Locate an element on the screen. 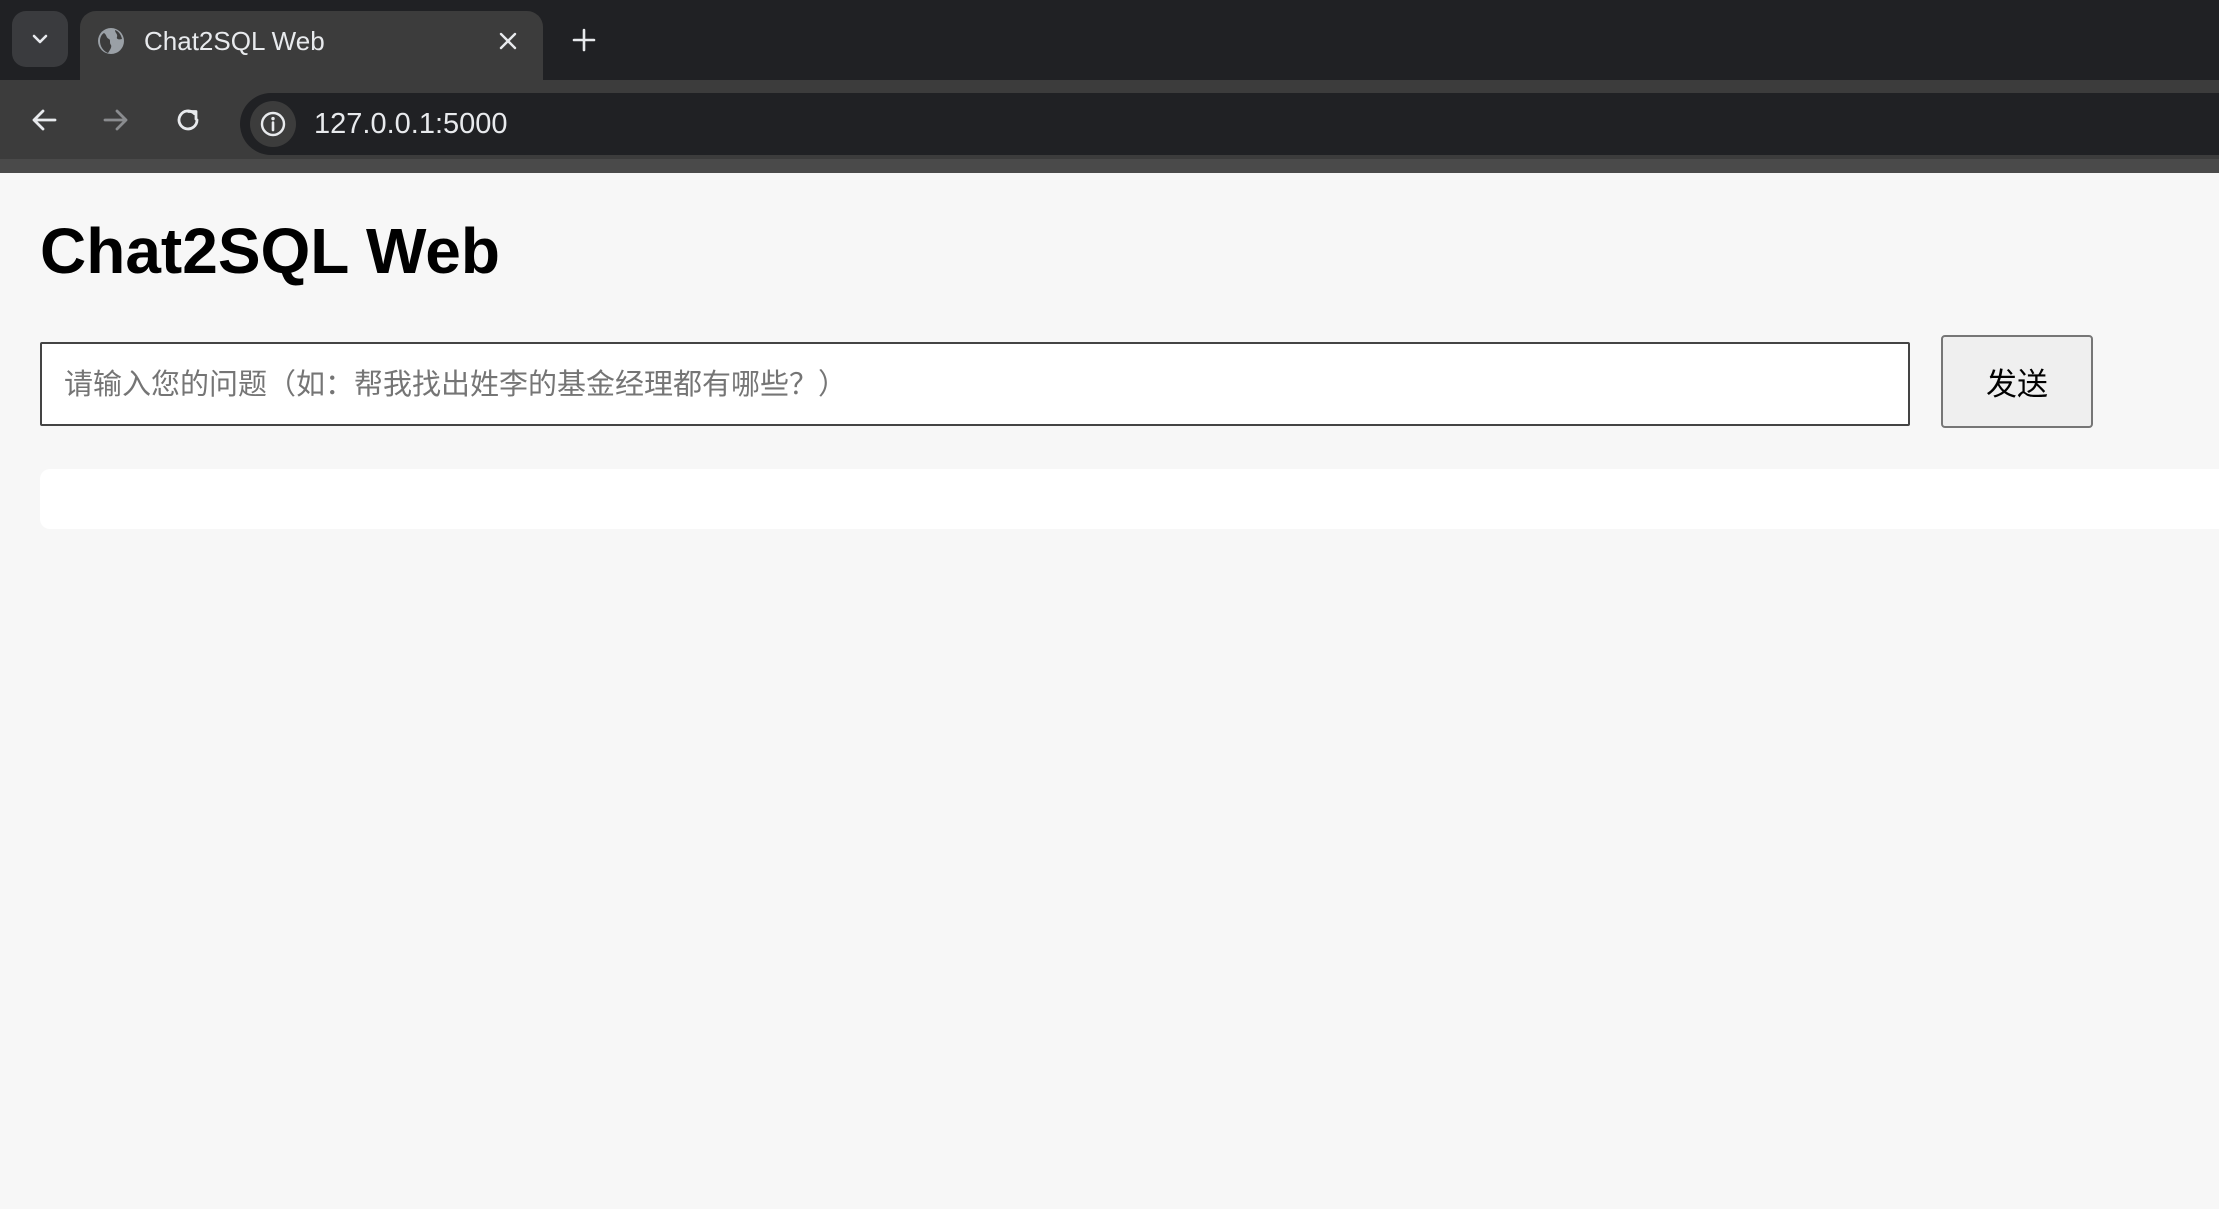 This screenshot has height=1209, width=2219. site-info-button is located at coordinates (273, 124).